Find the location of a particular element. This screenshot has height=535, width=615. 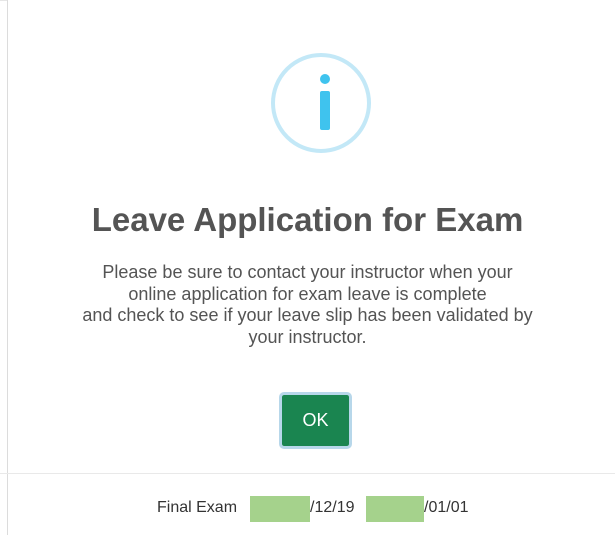

background-exam-row: Final Exam /12/19 /01/01 is located at coordinates (307, 509).